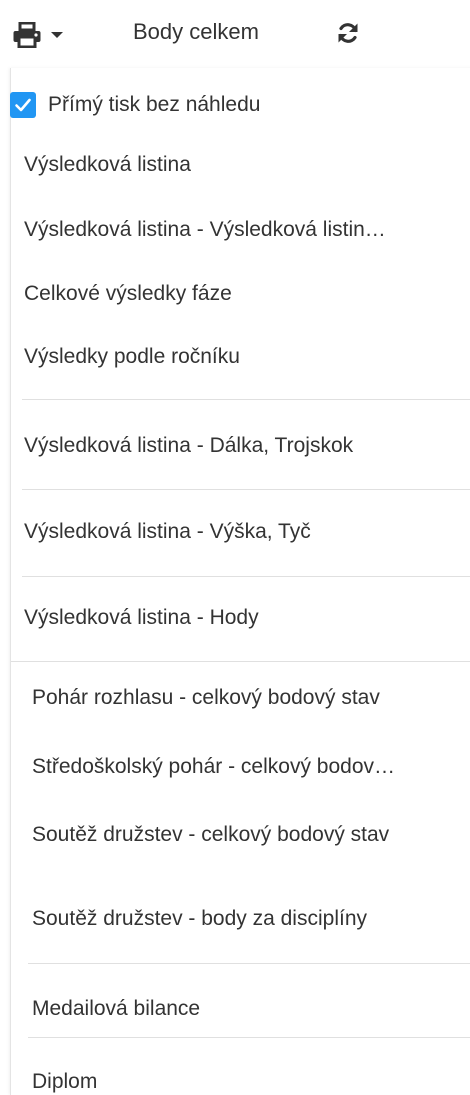 The image size is (470, 1095). What do you see at coordinates (107, 165) in the screenshot?
I see `menu-item-vysledkova-listina: Výsledková listina` at bounding box center [107, 165].